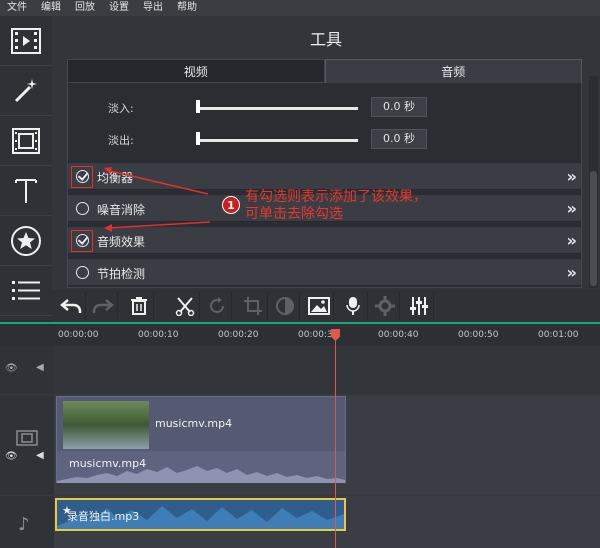  Describe the element at coordinates (294, 214) in the screenshot. I see `annotation-line-2: 可单击去除勾选` at that location.